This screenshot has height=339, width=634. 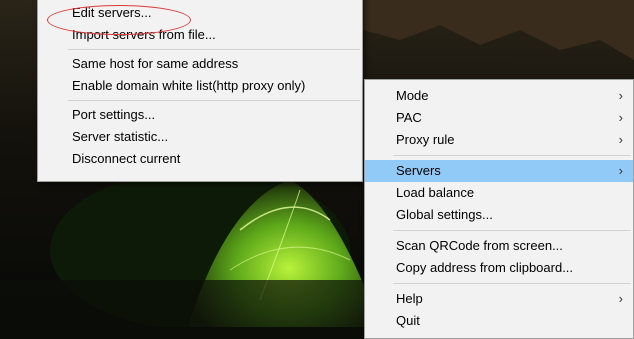 What do you see at coordinates (126, 158) in the screenshot?
I see `menu-item-label: Disconnect current` at bounding box center [126, 158].